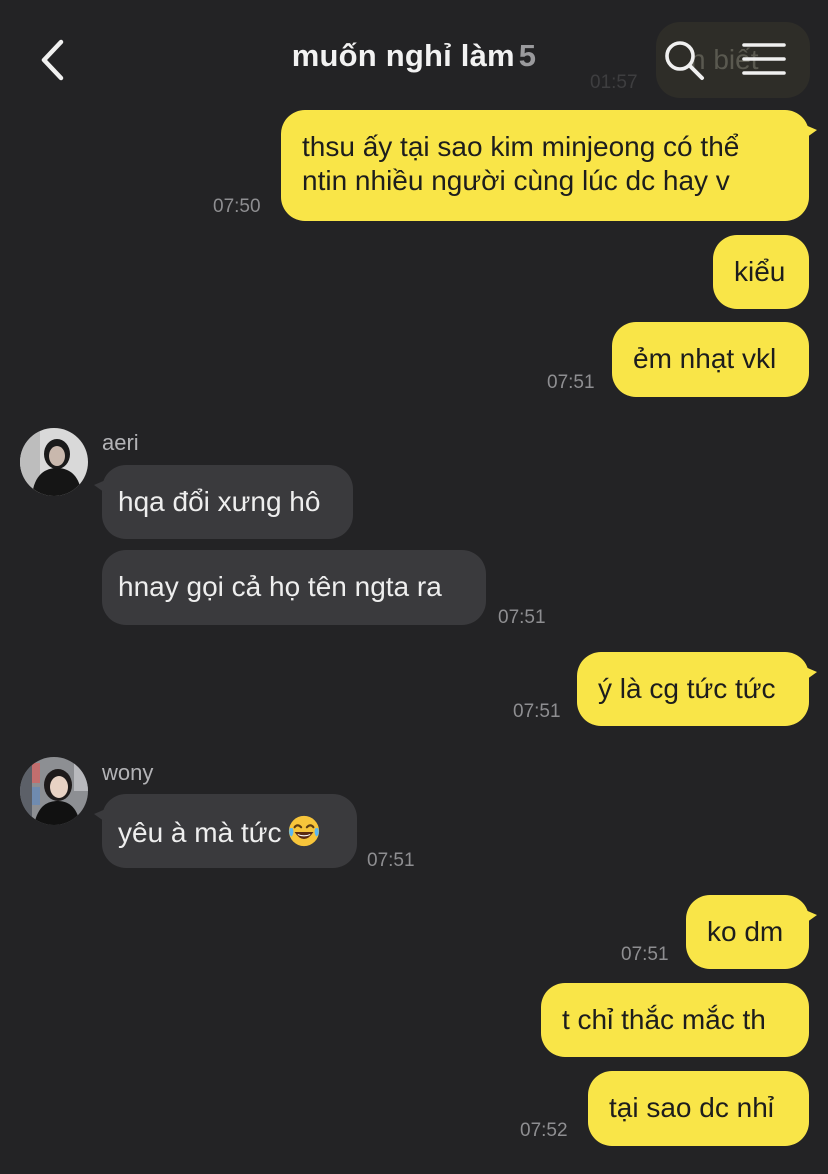 This screenshot has width=828, height=1174. I want to click on face-with-tears-of-joy-icon, so click(304, 831).